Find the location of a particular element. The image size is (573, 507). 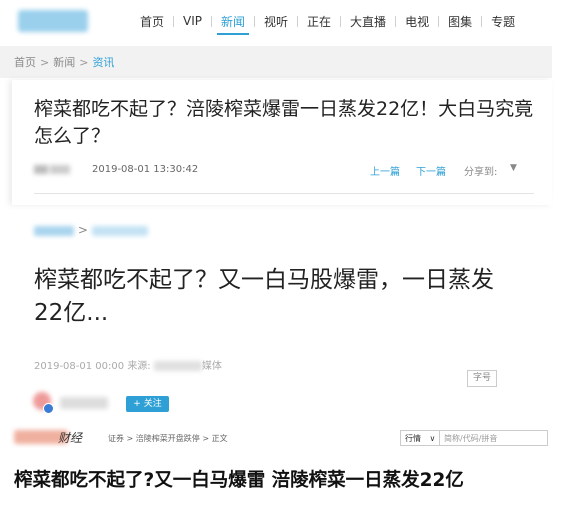

redacted-author-icon is located at coordinates (52, 169).